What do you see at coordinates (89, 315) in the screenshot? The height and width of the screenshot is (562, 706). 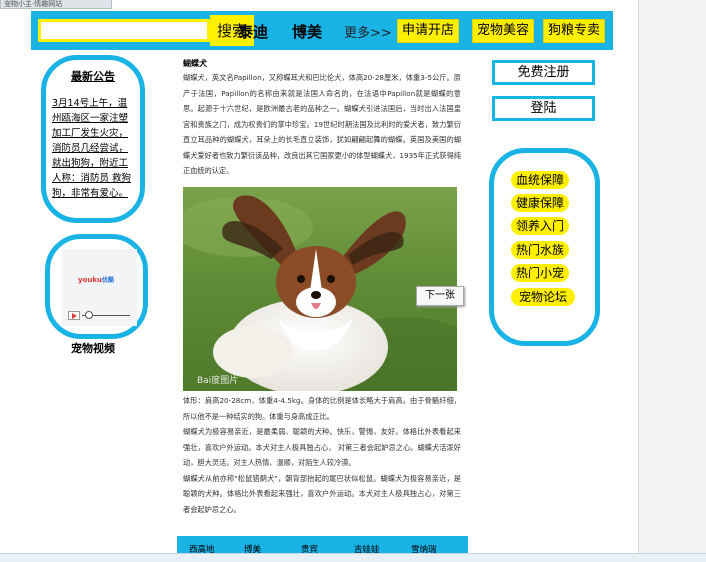 I see `video-progress-knob` at bounding box center [89, 315].